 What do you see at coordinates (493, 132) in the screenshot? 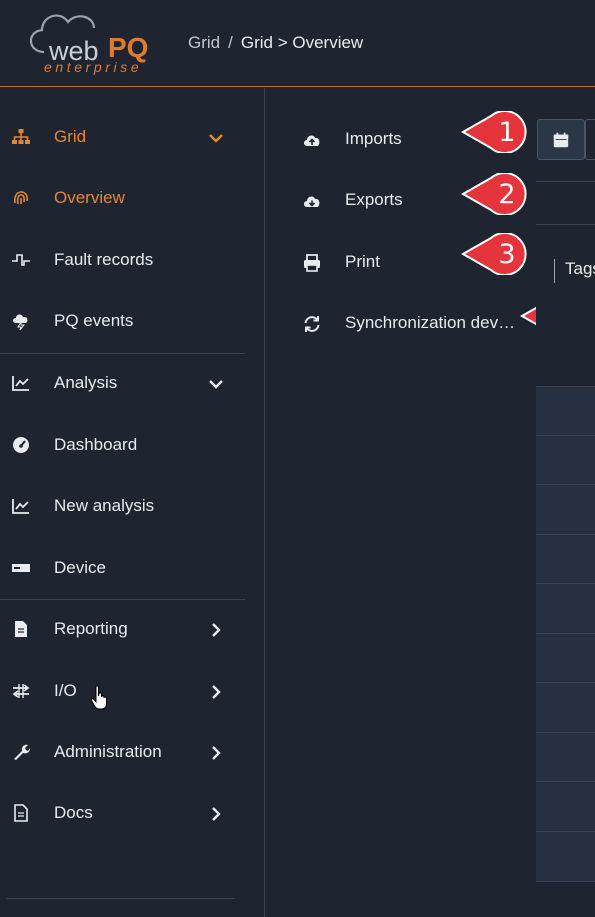
I see `callout-marker-1: 1` at bounding box center [493, 132].